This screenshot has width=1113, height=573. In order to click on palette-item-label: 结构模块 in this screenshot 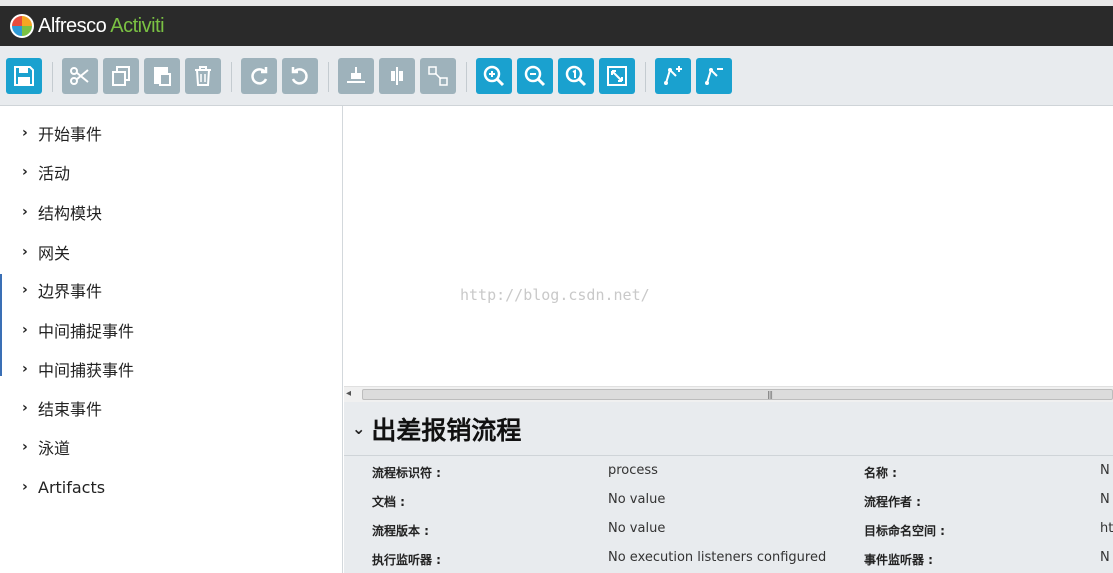, I will do `click(70, 213)`.